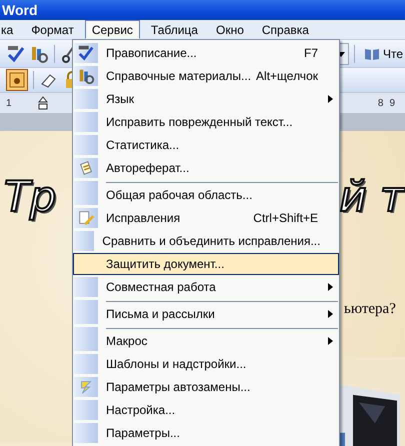  I want to click on highlight-icon, so click(17, 80).